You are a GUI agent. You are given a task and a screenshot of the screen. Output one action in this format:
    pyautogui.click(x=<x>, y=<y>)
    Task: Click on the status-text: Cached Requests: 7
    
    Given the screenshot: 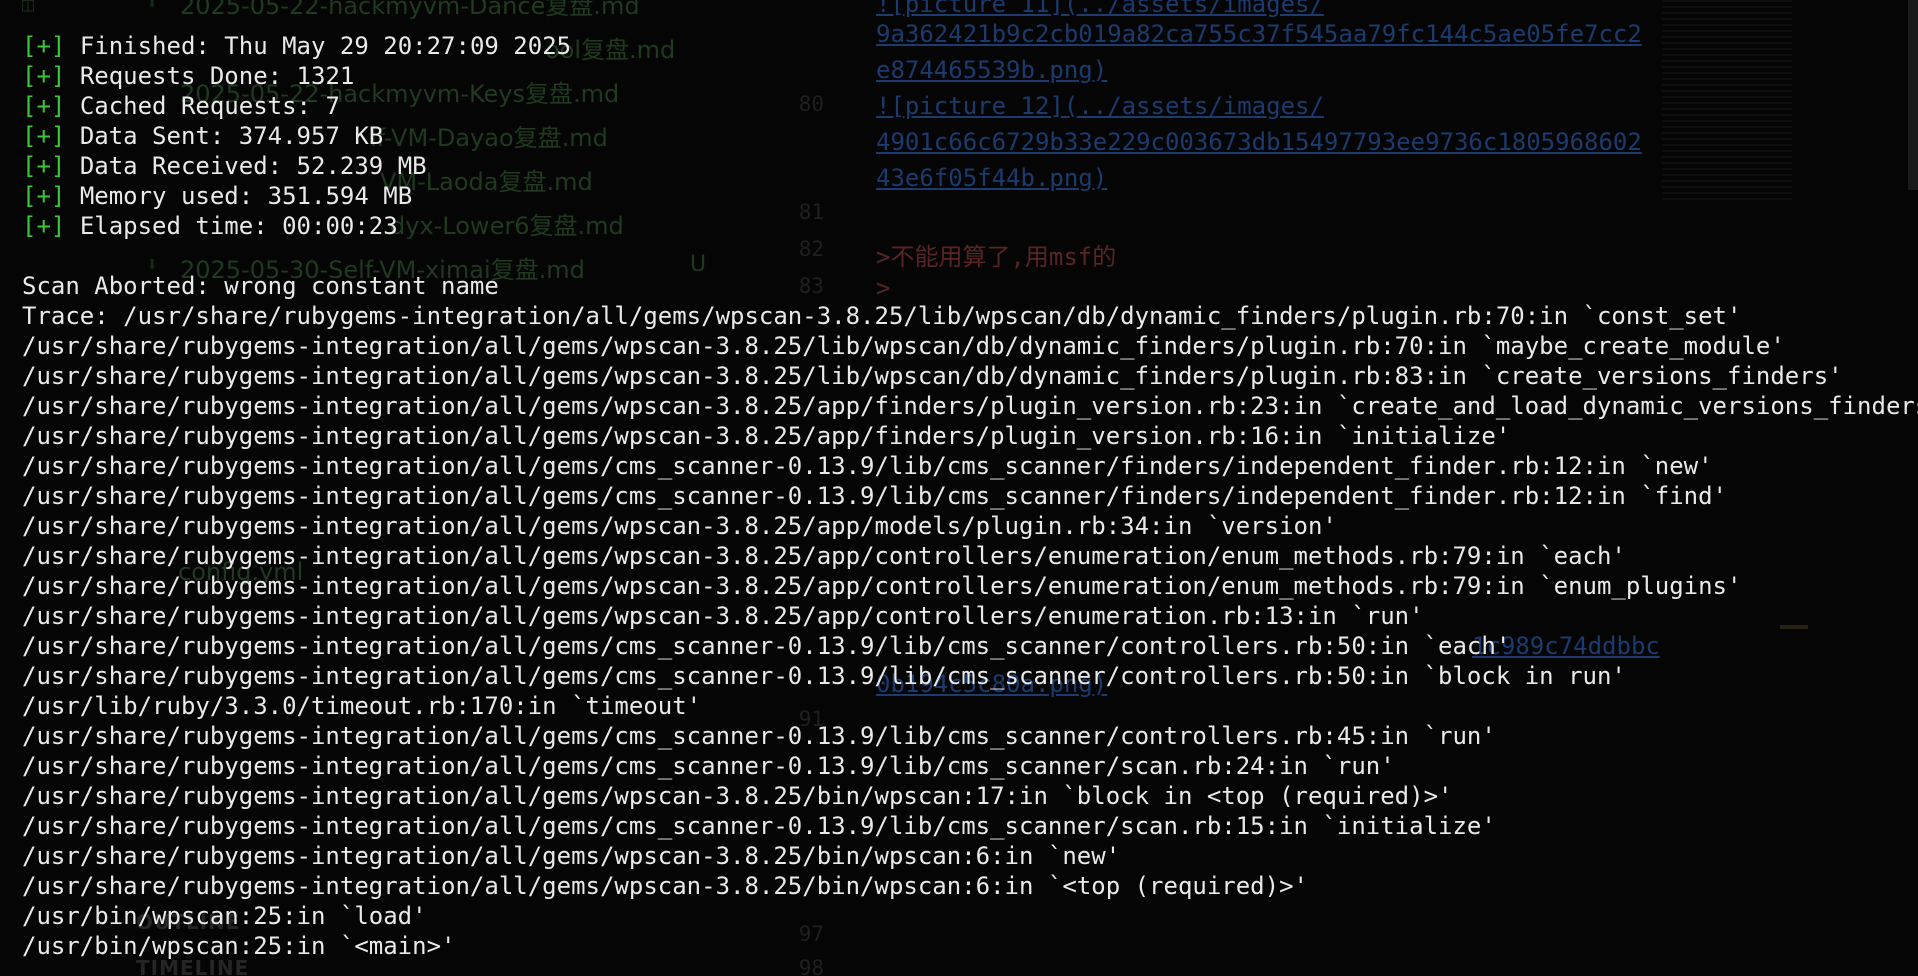 What is the action you would take?
    pyautogui.click(x=209, y=106)
    